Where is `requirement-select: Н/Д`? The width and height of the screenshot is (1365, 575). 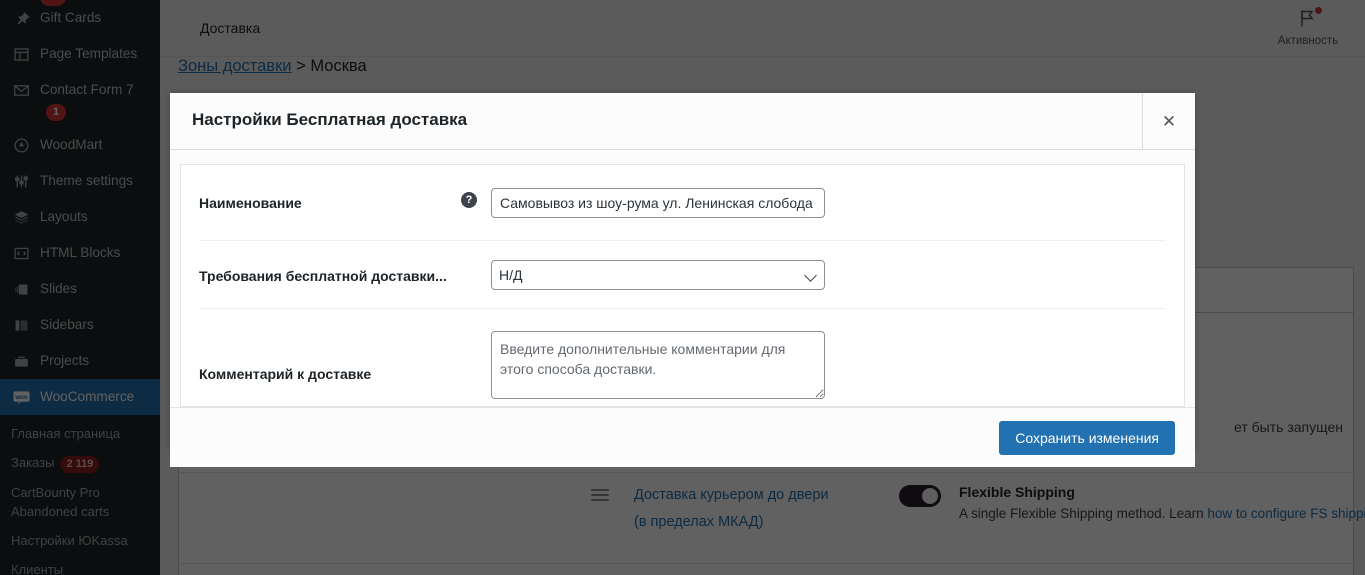
requirement-select: Н/Д is located at coordinates (658, 275).